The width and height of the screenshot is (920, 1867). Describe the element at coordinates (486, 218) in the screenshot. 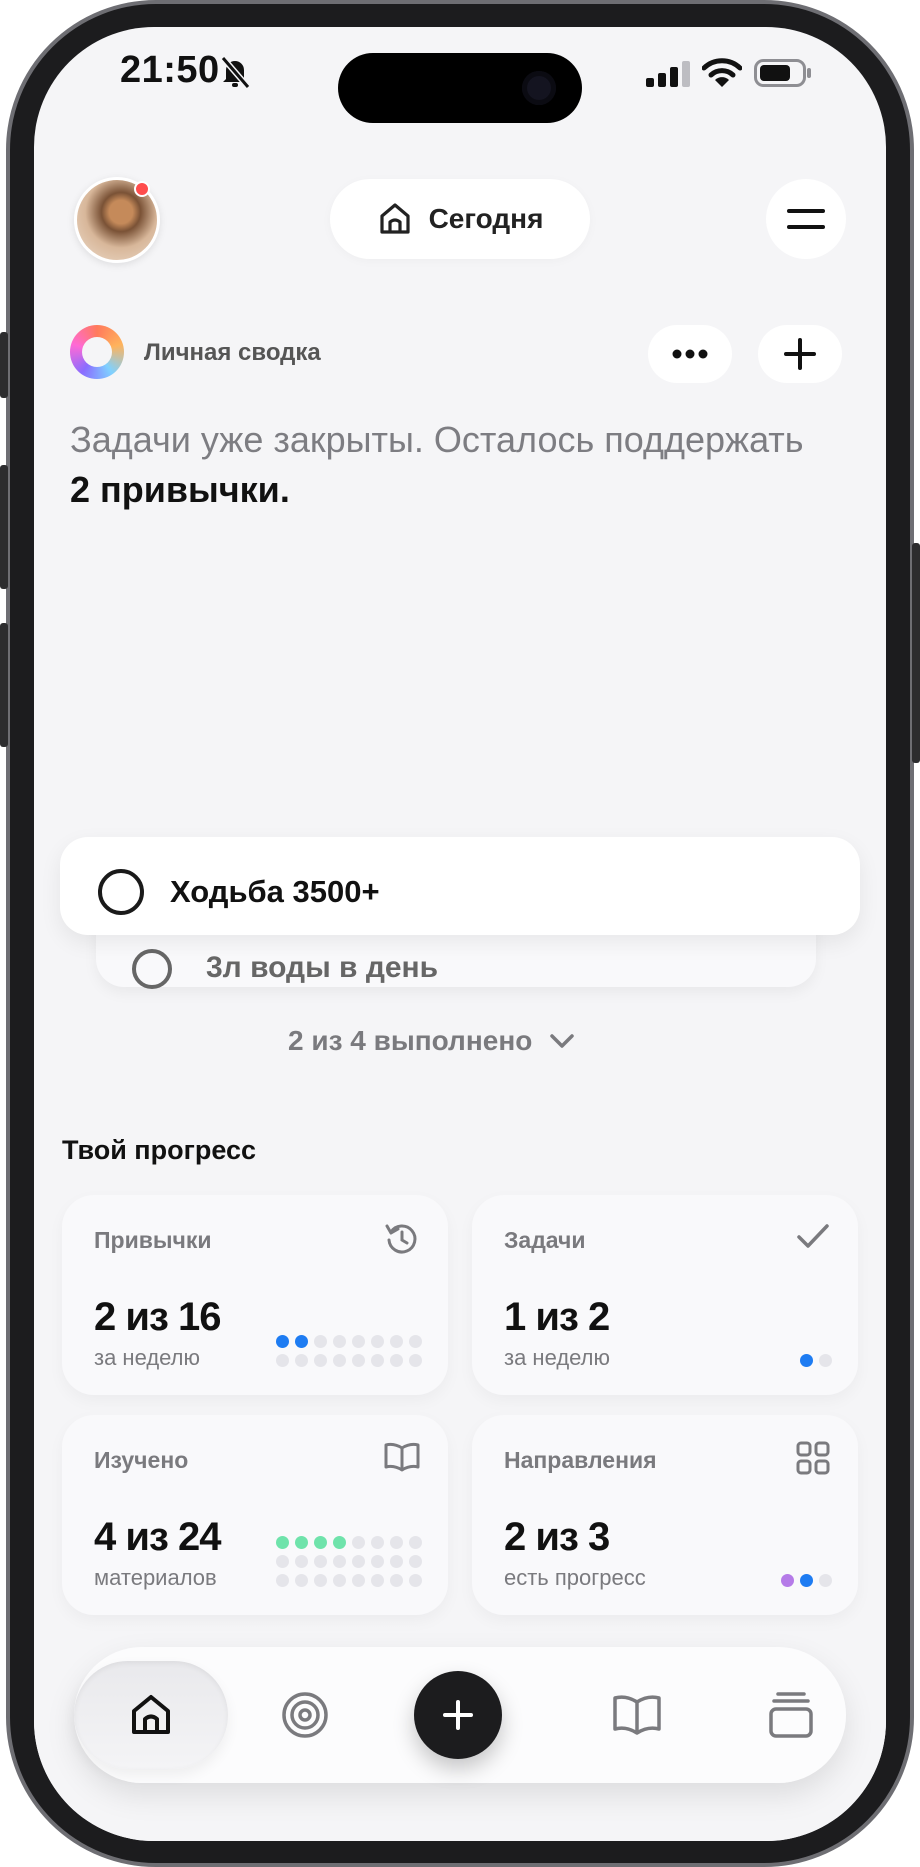

I see `today-label: Сегодня` at that location.